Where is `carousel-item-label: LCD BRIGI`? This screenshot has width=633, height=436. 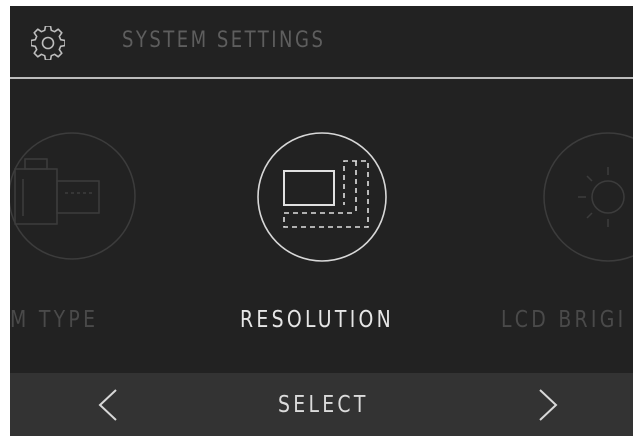
carousel-item-label: LCD BRIGI is located at coordinates (564, 320).